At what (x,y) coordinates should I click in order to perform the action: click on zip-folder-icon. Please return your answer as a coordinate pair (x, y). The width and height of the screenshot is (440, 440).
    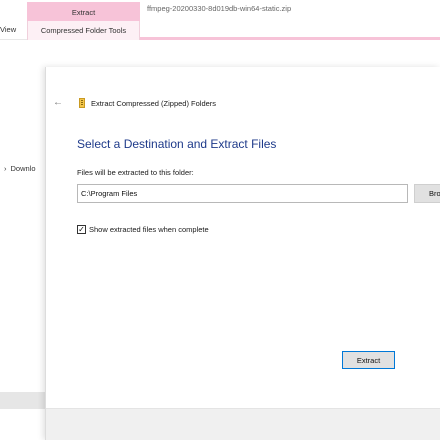
    Looking at the image, I should click on (82, 103).